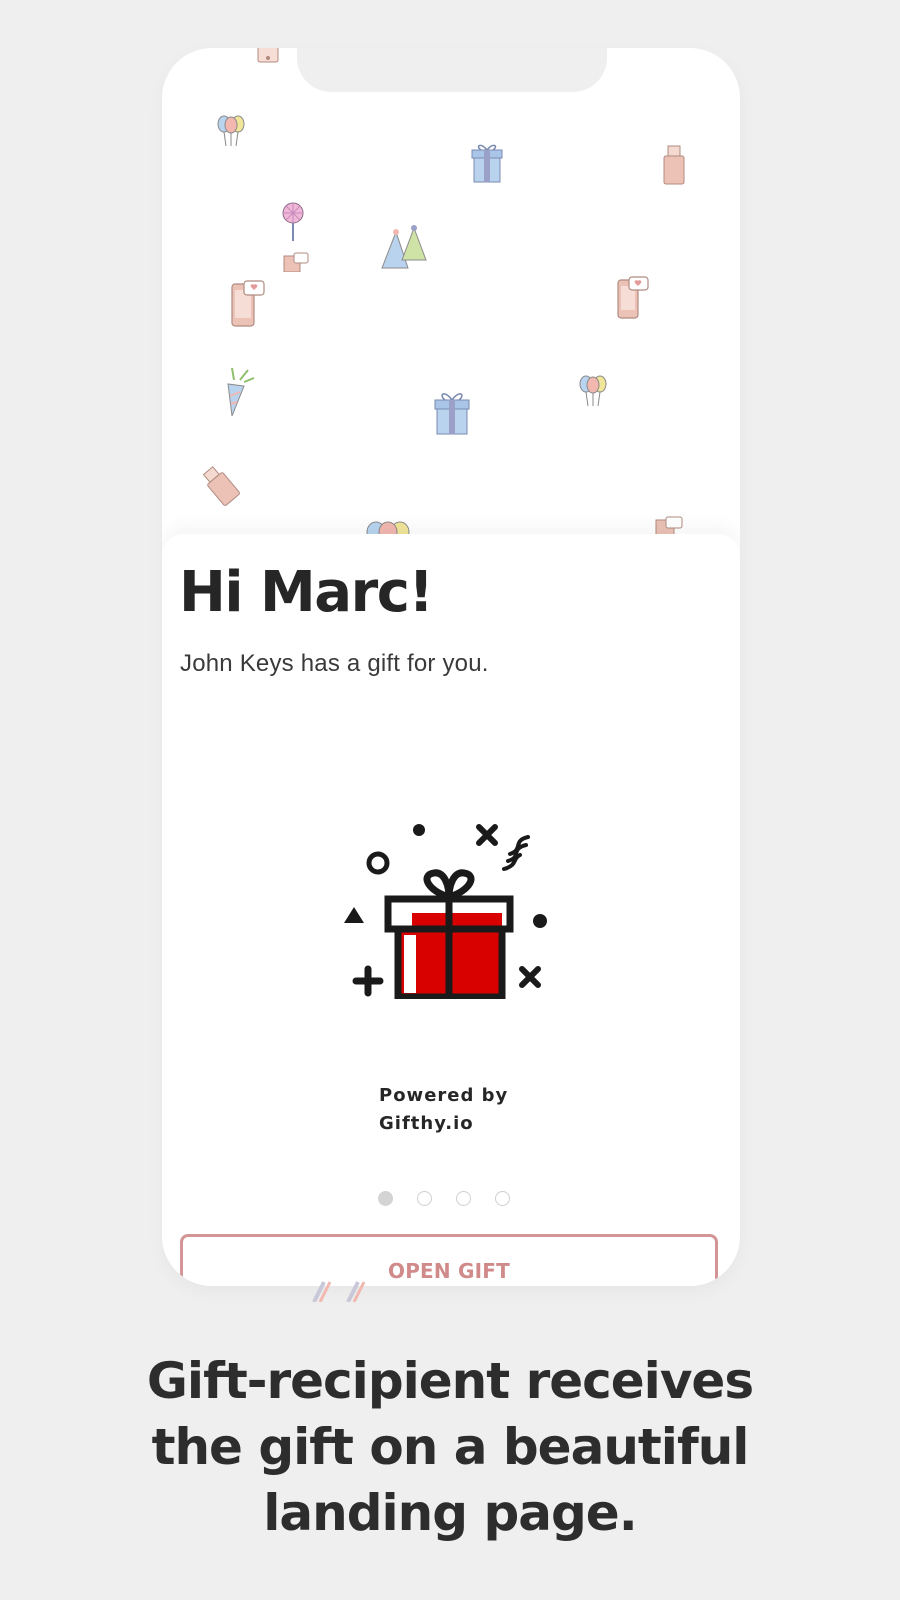  Describe the element at coordinates (459, 1110) in the screenshot. I see `powered-by-label: Powered by Gifthy.io` at that location.